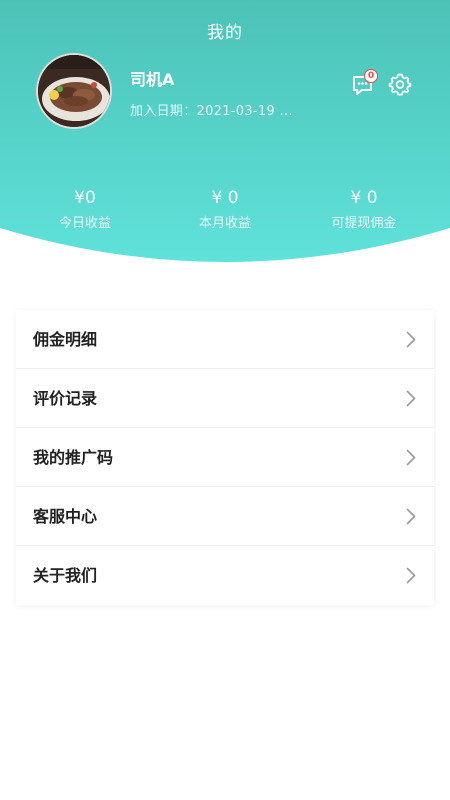 The height and width of the screenshot is (800, 450). I want to click on gear-icon, so click(400, 84).